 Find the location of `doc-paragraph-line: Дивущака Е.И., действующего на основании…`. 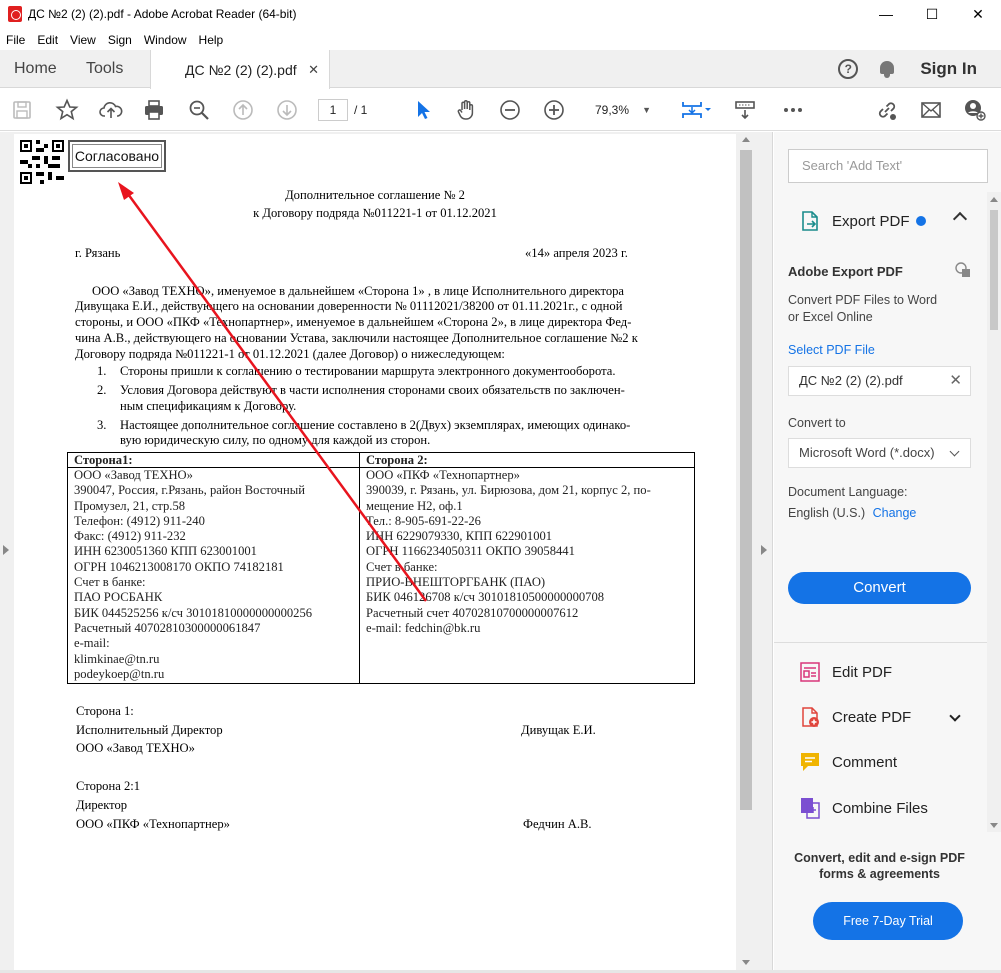

doc-paragraph-line: Дивущака Е.И., действующего на основании… is located at coordinates (349, 306).